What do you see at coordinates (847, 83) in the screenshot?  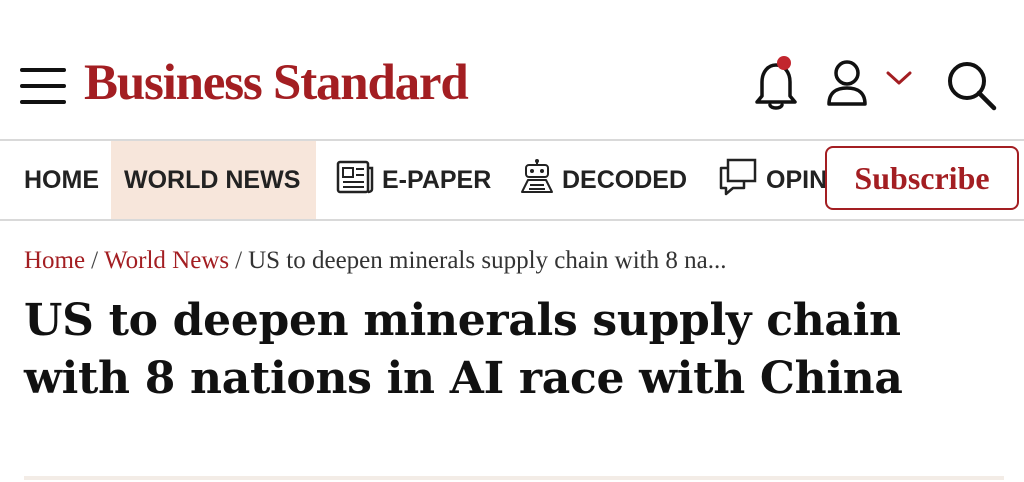 I see `user-icon` at bounding box center [847, 83].